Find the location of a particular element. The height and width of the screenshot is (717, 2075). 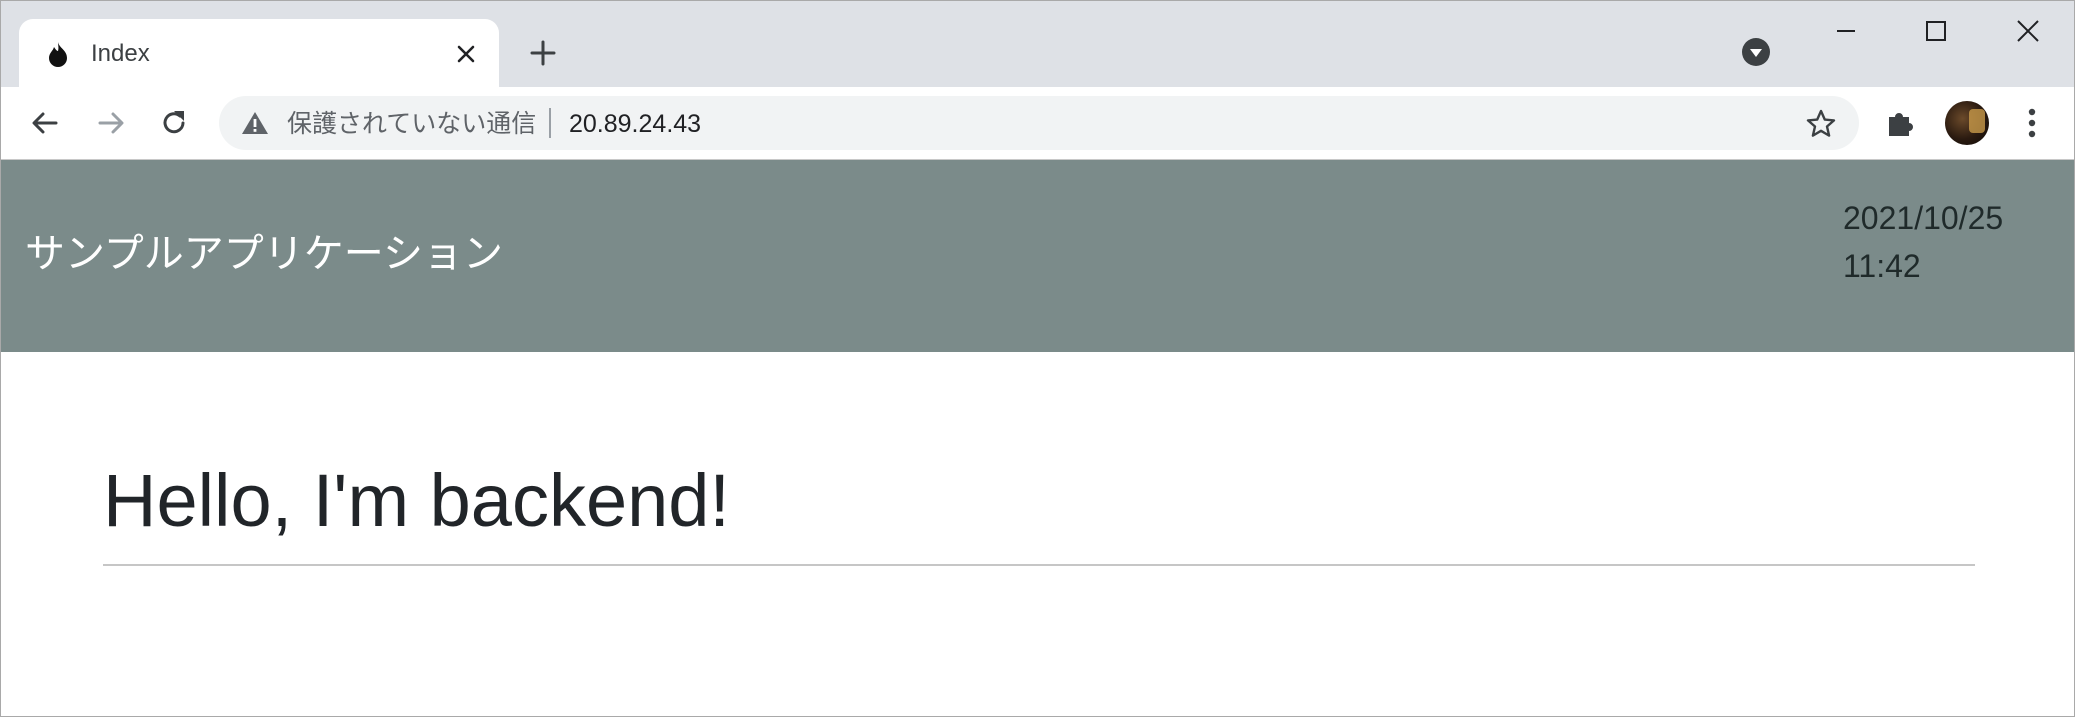

warning-icon is located at coordinates (255, 123).